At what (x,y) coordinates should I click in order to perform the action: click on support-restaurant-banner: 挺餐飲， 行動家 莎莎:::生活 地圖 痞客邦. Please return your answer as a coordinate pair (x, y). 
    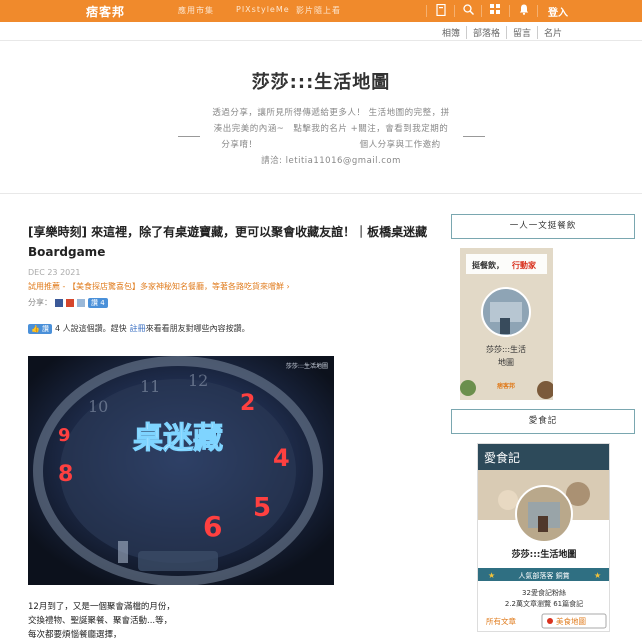
    Looking at the image, I should click on (506, 324).